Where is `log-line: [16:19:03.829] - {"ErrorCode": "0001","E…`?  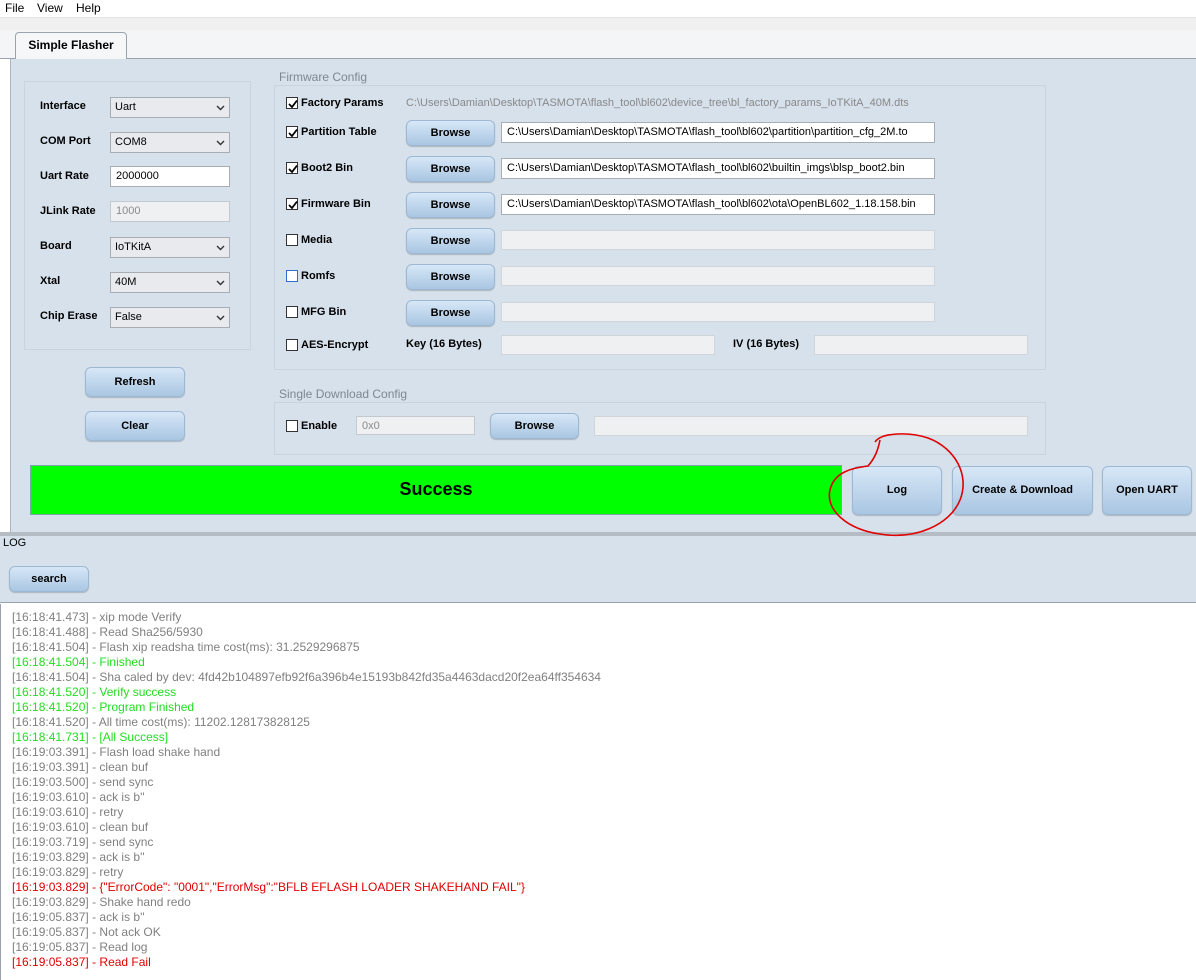
log-line: [16:19:03.829] - {"ErrorCode": "0001","E… is located at coordinates (268, 887).